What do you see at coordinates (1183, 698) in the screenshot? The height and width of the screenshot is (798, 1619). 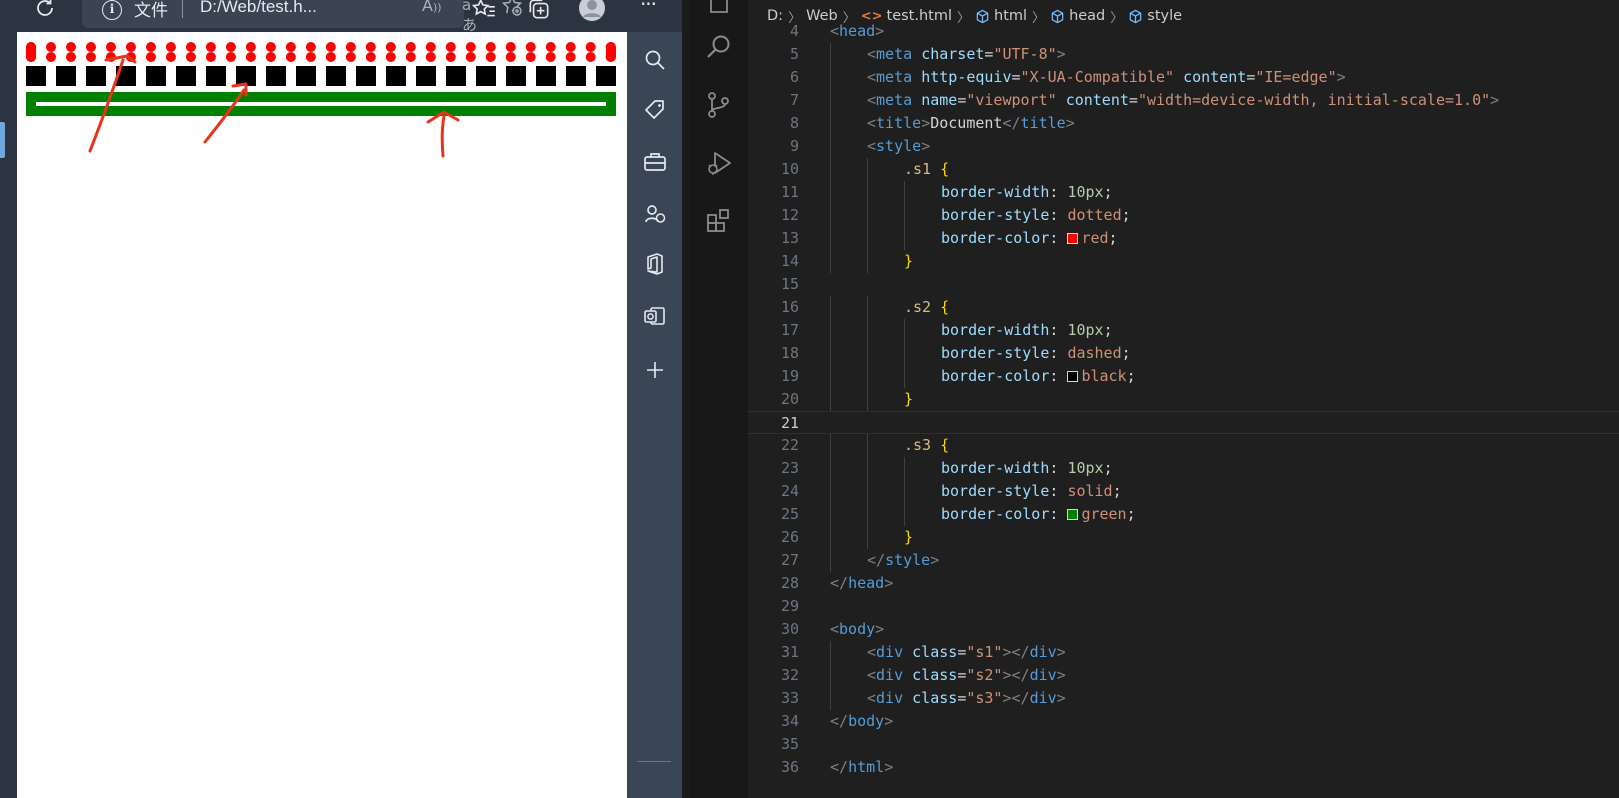 I see `code-line: 33 <div class="s3"></div>` at bounding box center [1183, 698].